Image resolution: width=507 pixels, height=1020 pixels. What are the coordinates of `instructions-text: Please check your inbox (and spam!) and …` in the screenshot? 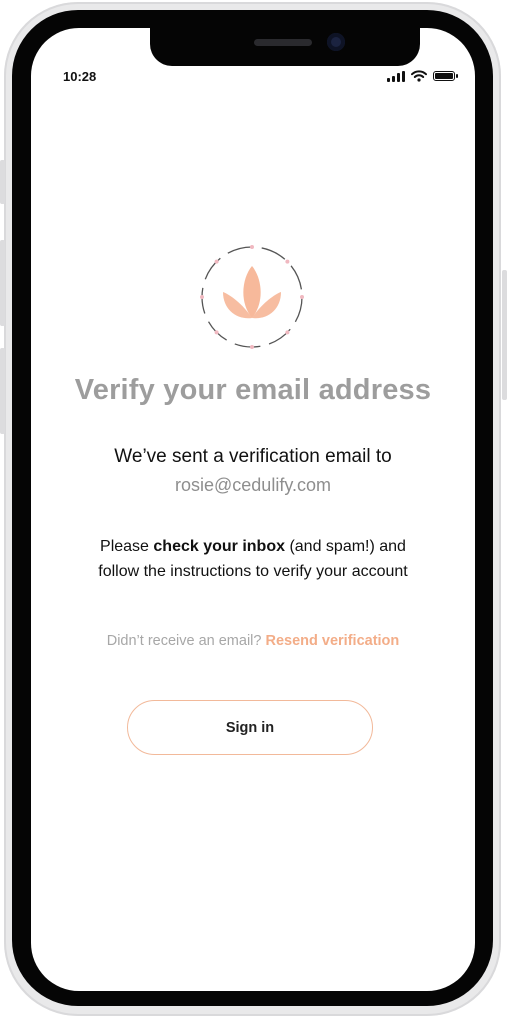 It's located at (253, 559).